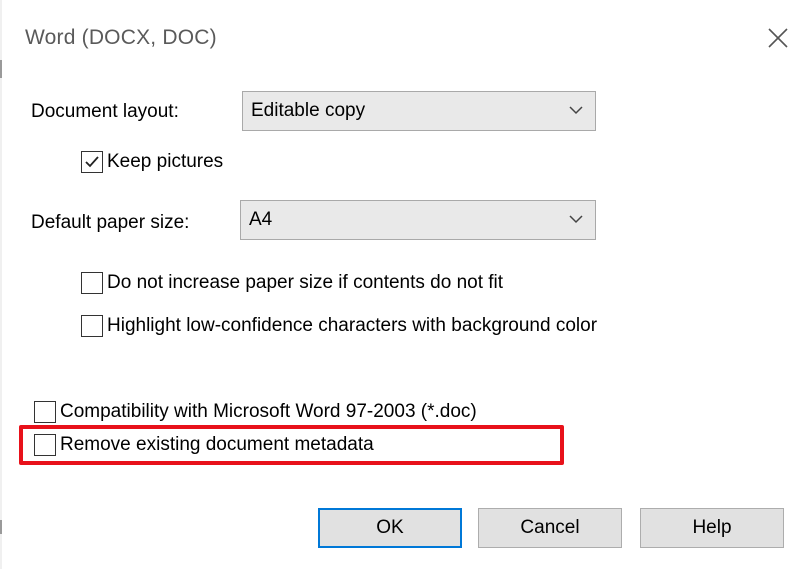 Image resolution: width=803 pixels, height=569 pixels. Describe the element at coordinates (1, 284) in the screenshot. I see `window-edge` at that location.